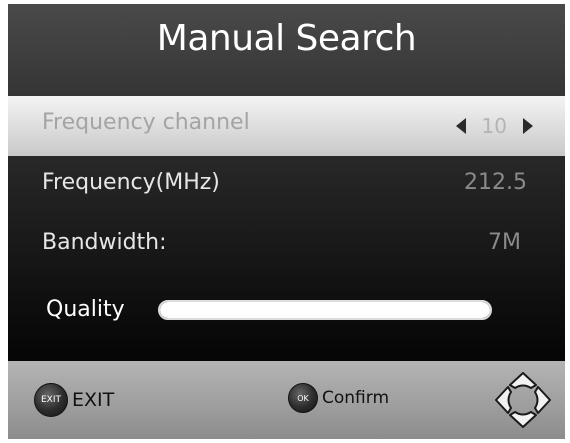  I want to click on exit-key-icon: EXIT, so click(51, 400).